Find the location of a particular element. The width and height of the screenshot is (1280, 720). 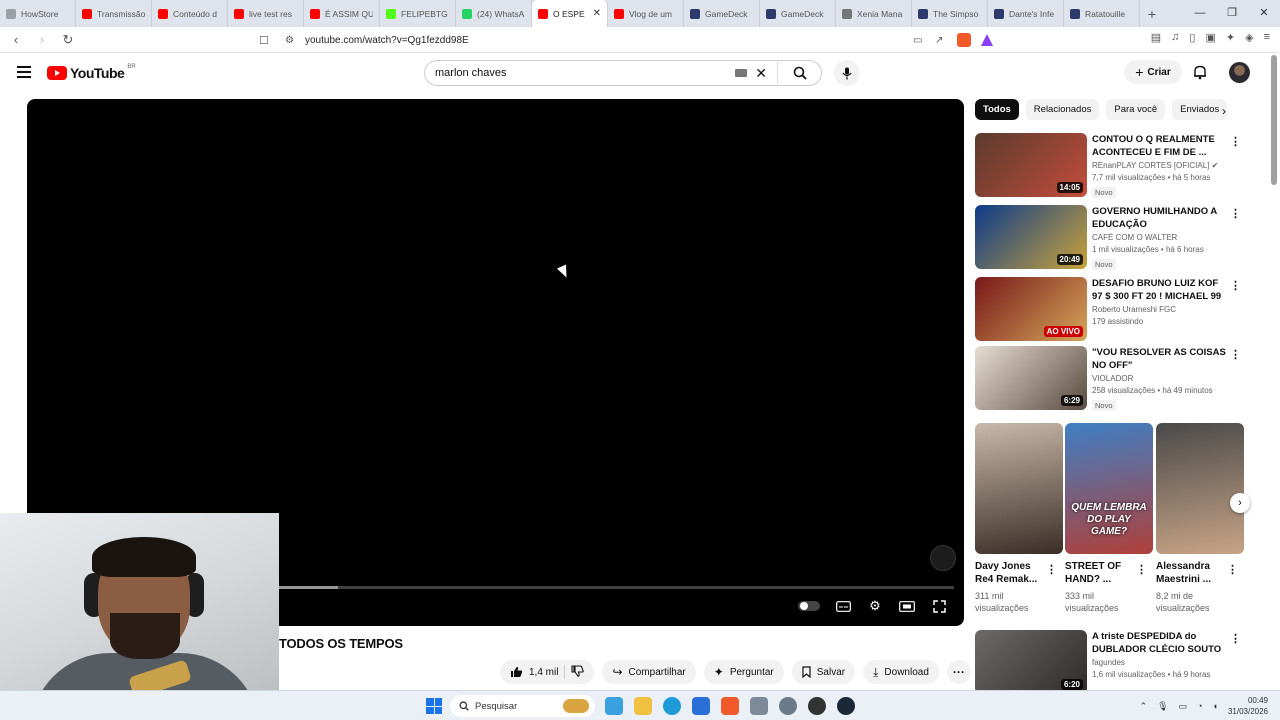

search-button is located at coordinates (799, 73).